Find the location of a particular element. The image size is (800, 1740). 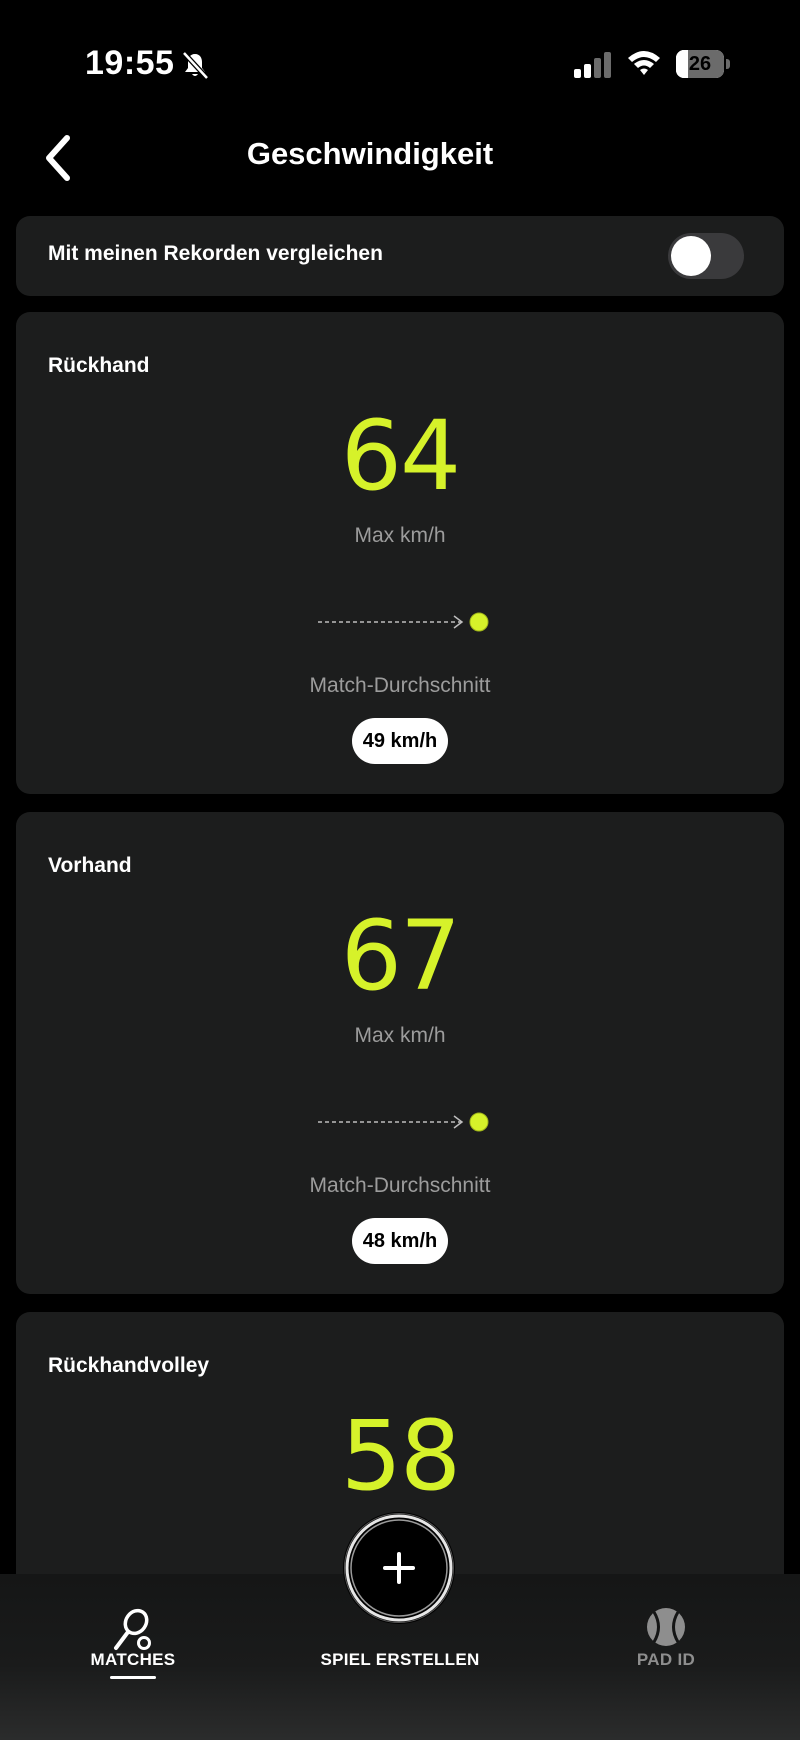

tab-pad-id: PAD ID is located at coordinates (666, 1644).